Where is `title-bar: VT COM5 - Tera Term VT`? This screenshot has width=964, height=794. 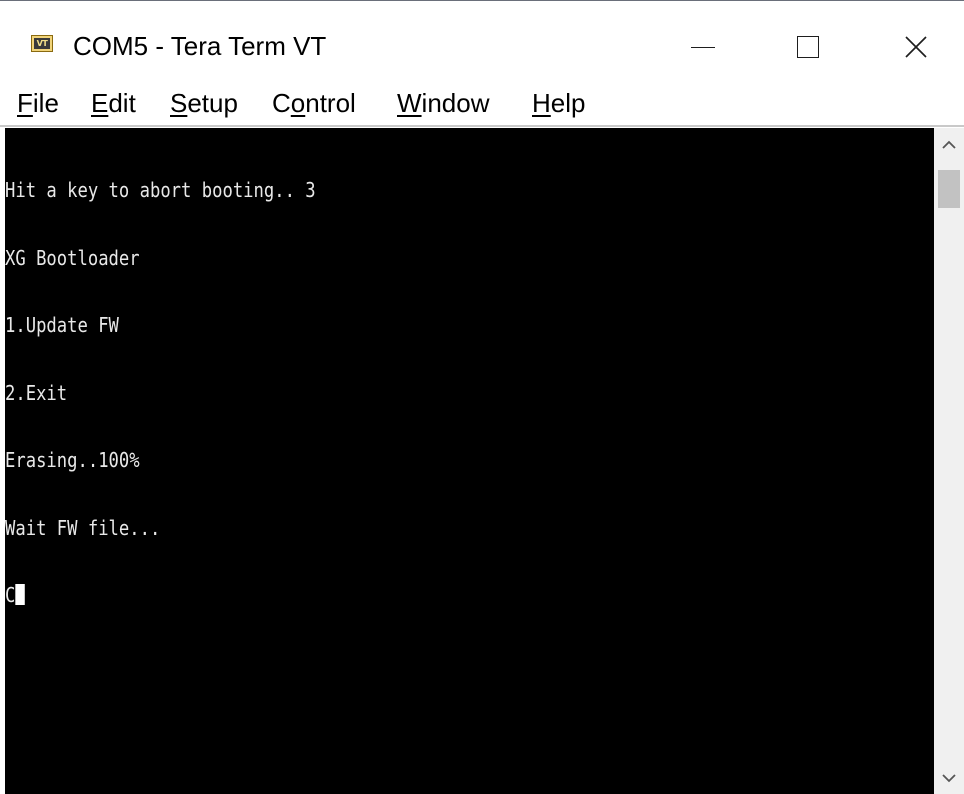 title-bar: VT COM5 - Tera Term VT is located at coordinates (482, 40).